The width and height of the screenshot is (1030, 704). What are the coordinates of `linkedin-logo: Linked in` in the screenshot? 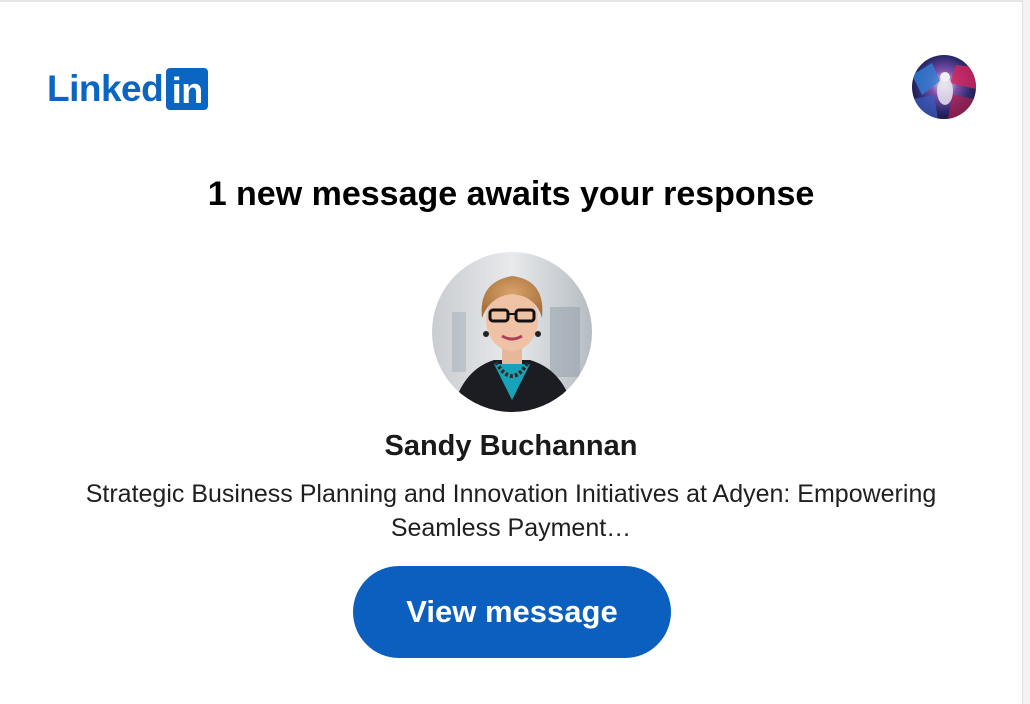 It's located at (128, 89).